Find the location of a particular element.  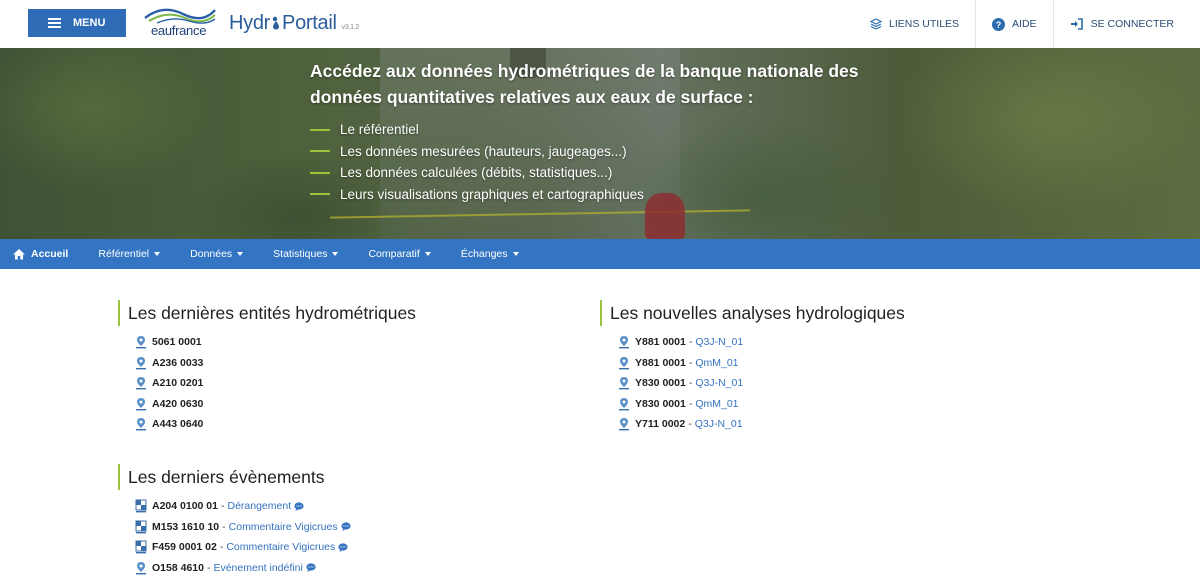

eaufrance-waves-icon is located at coordinates (180, 16).